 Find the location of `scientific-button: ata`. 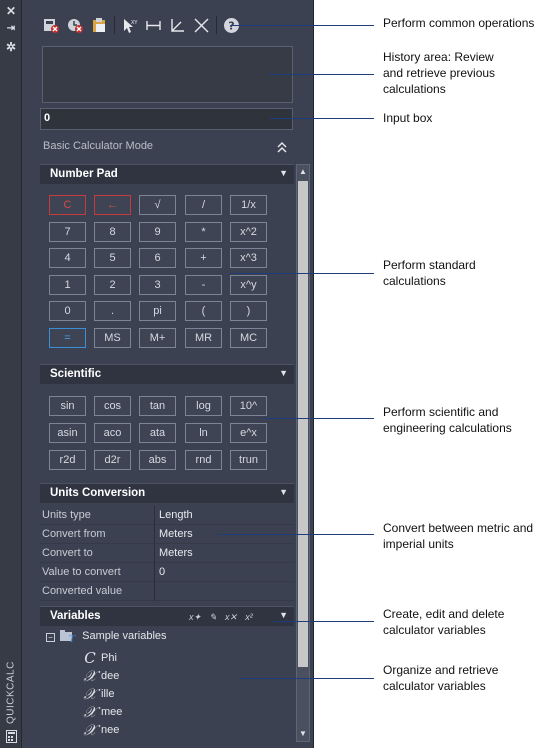

scientific-button: ata is located at coordinates (157, 433).